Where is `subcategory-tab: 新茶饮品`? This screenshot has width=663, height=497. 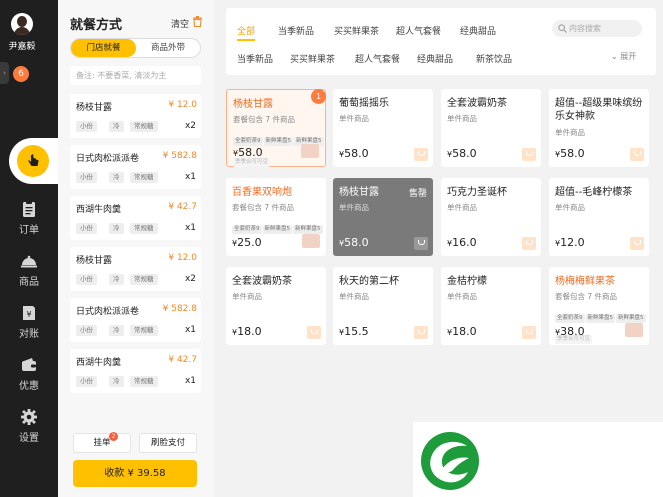
subcategory-tab: 新茶饮品 is located at coordinates (494, 58).